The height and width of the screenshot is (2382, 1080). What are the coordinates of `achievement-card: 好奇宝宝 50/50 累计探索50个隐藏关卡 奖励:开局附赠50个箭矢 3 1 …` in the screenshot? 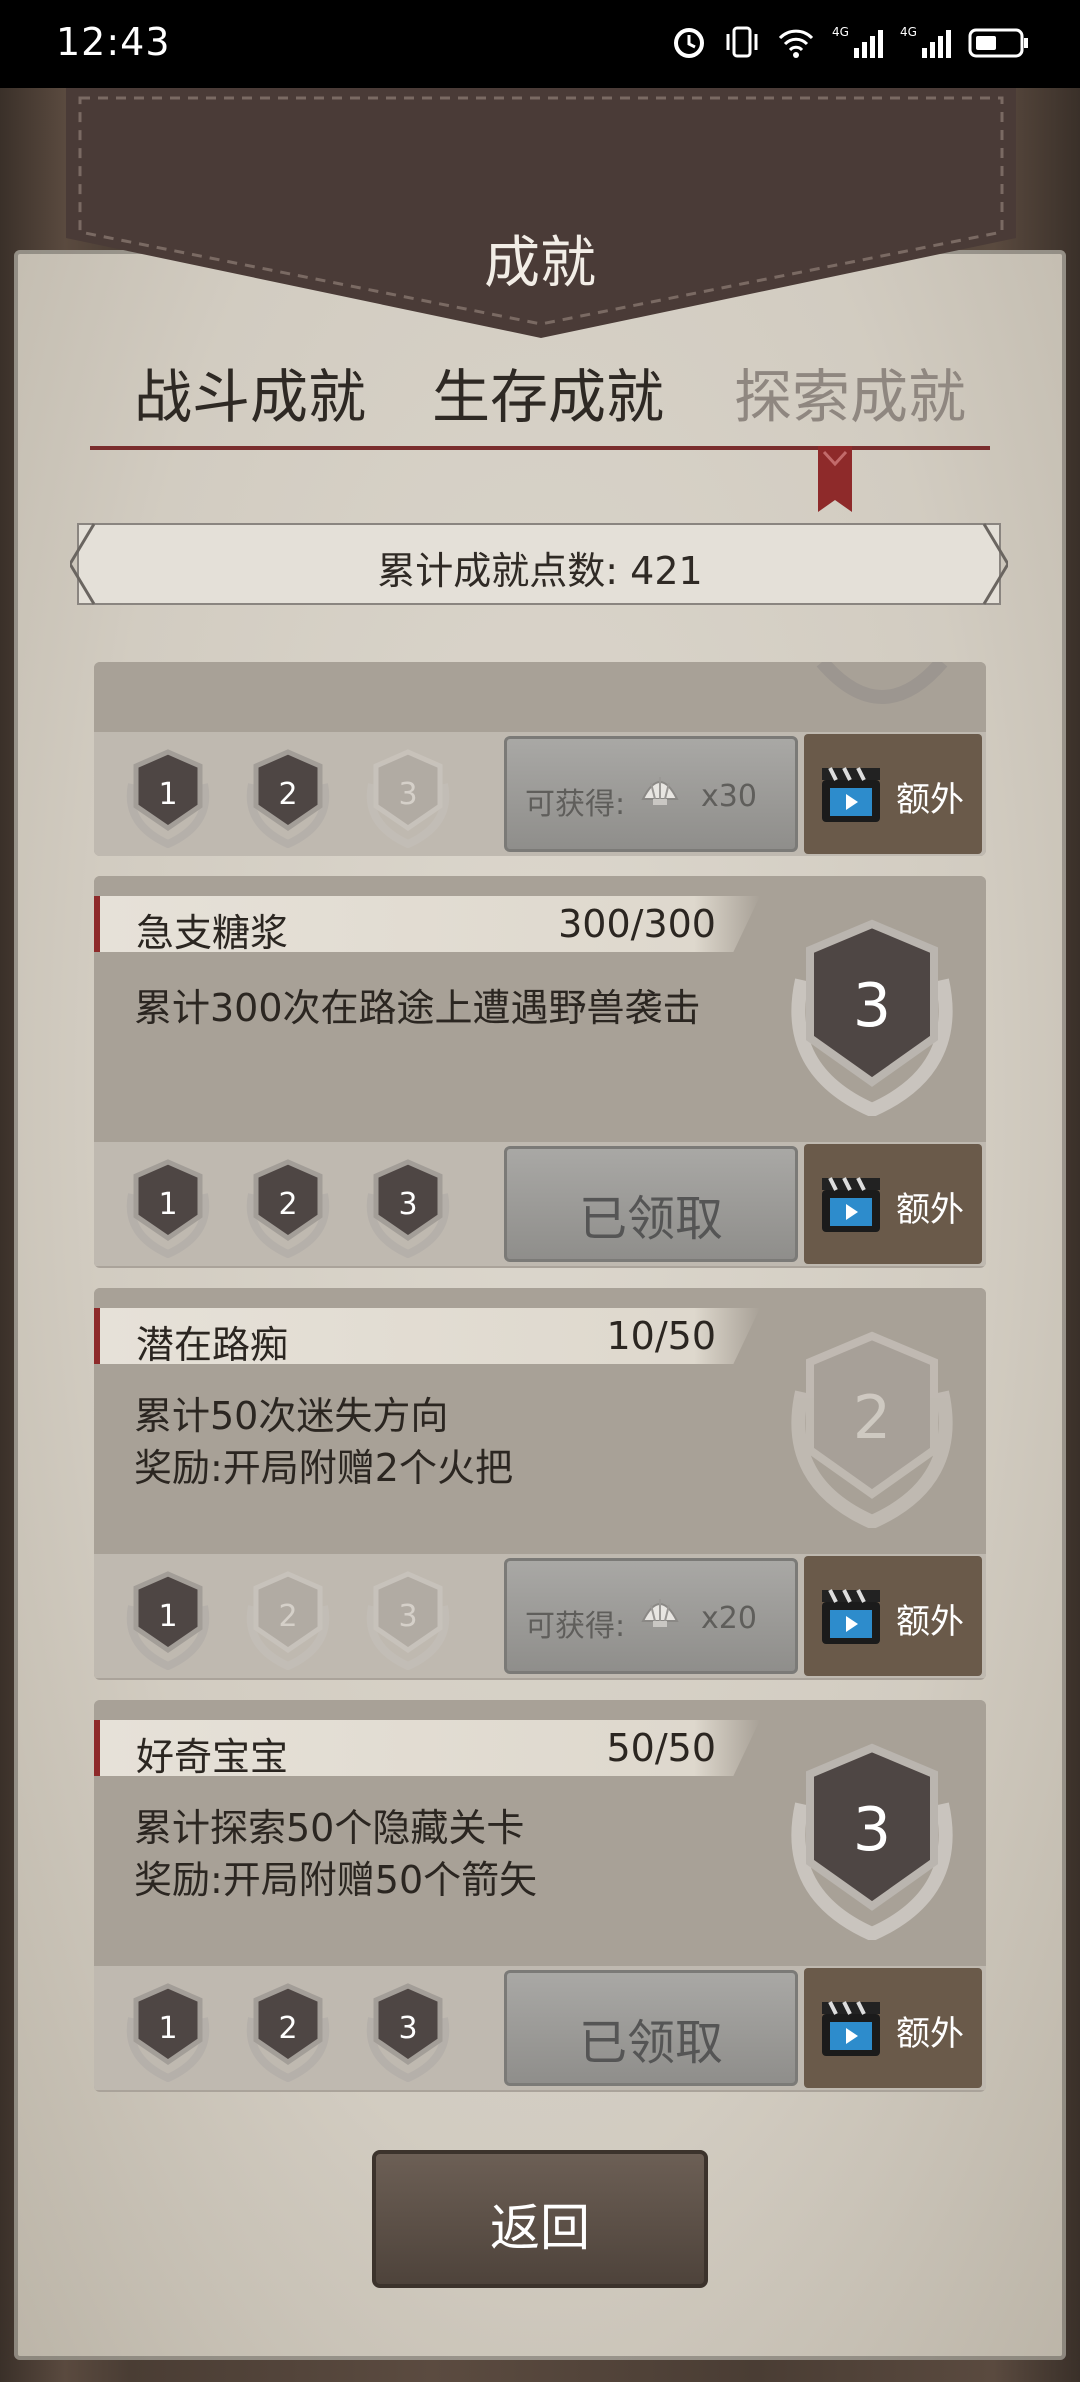 It's located at (540, 1896).